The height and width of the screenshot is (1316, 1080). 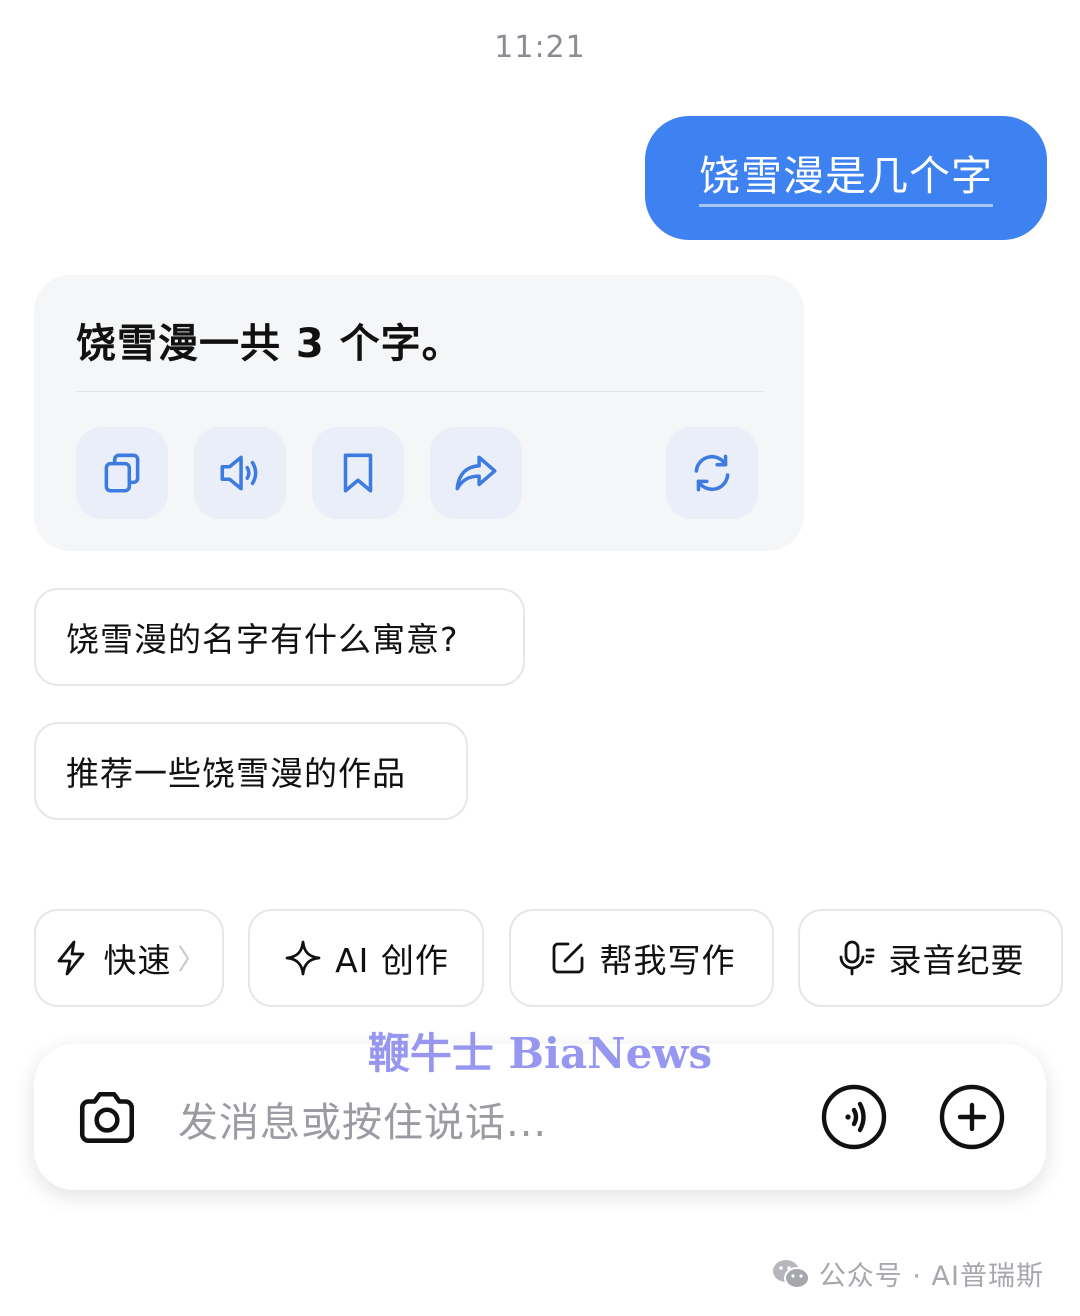 I want to click on tool-ai-create: AI 创作, so click(x=366, y=958).